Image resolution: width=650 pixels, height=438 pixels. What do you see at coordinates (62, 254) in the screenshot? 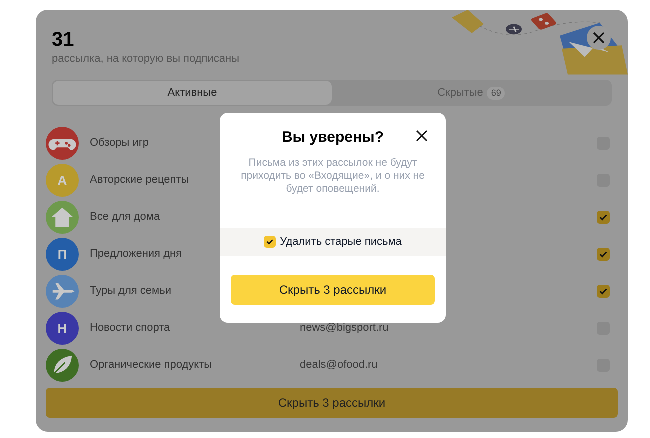
I see `avatar: П` at bounding box center [62, 254].